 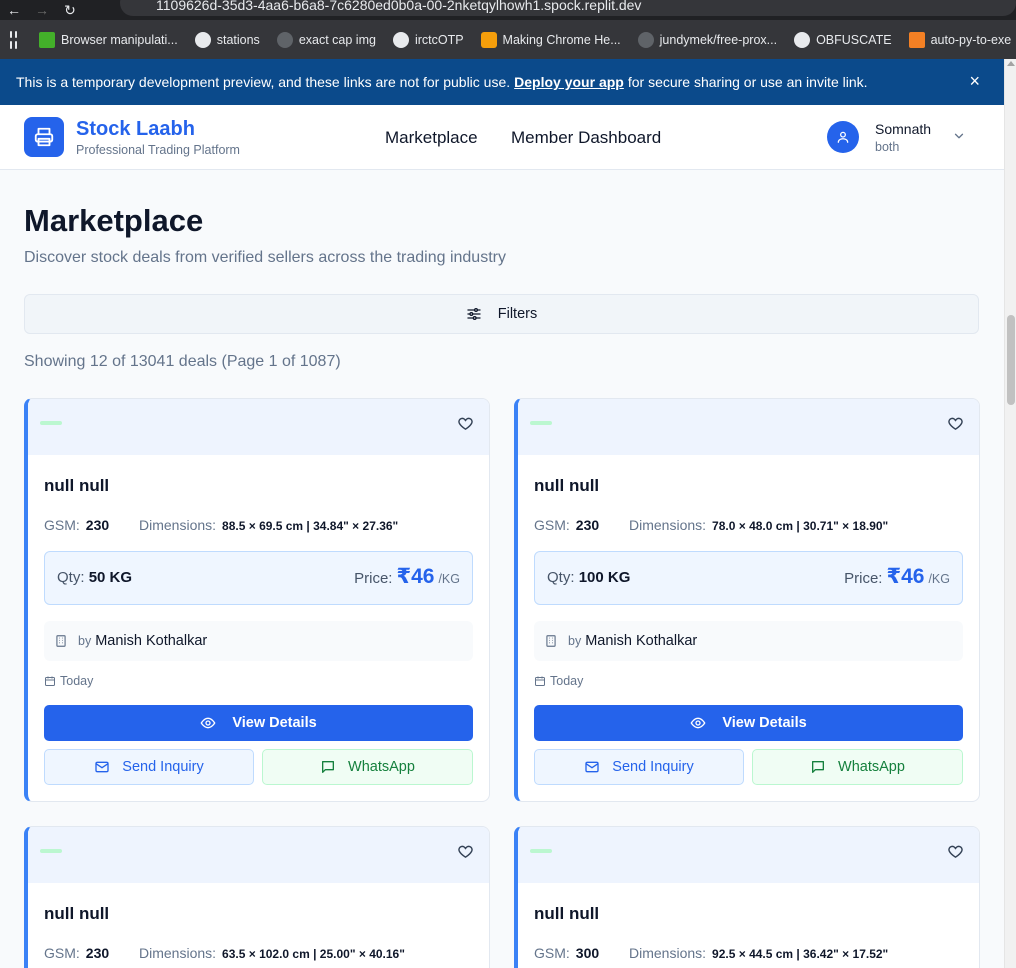 What do you see at coordinates (916, 39) in the screenshot?
I see `stackoverflow-icon` at bounding box center [916, 39].